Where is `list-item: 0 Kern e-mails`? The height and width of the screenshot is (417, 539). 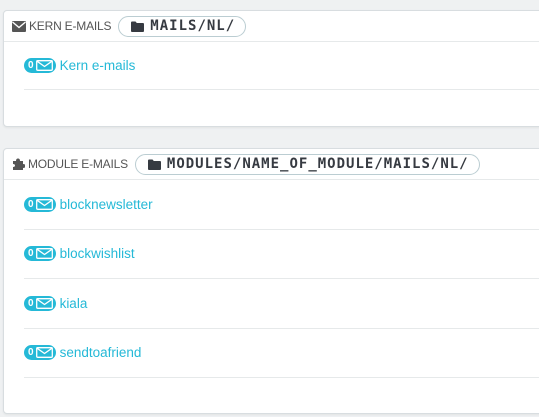
list-item: 0 Kern e-mails is located at coordinates (281, 66).